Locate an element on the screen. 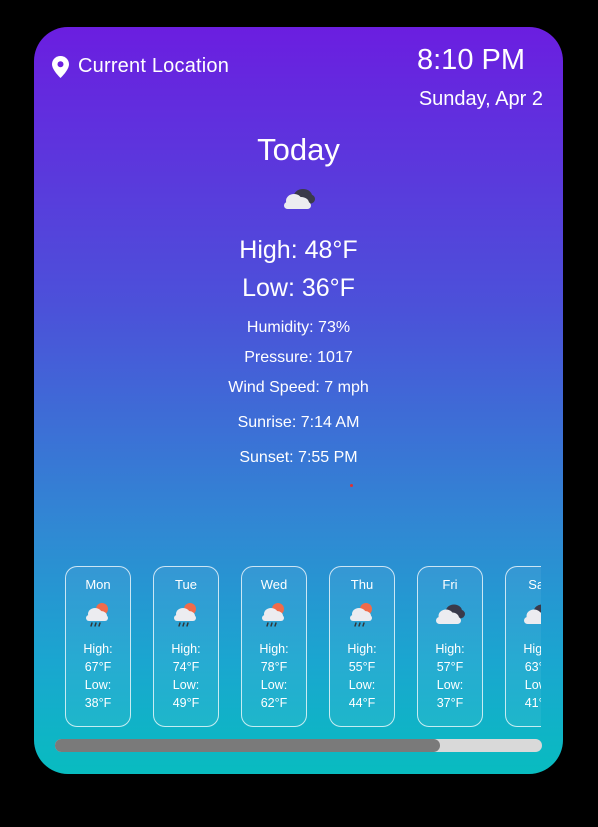 This screenshot has width=598, height=827. forecast-low: 37°F is located at coordinates (450, 703).